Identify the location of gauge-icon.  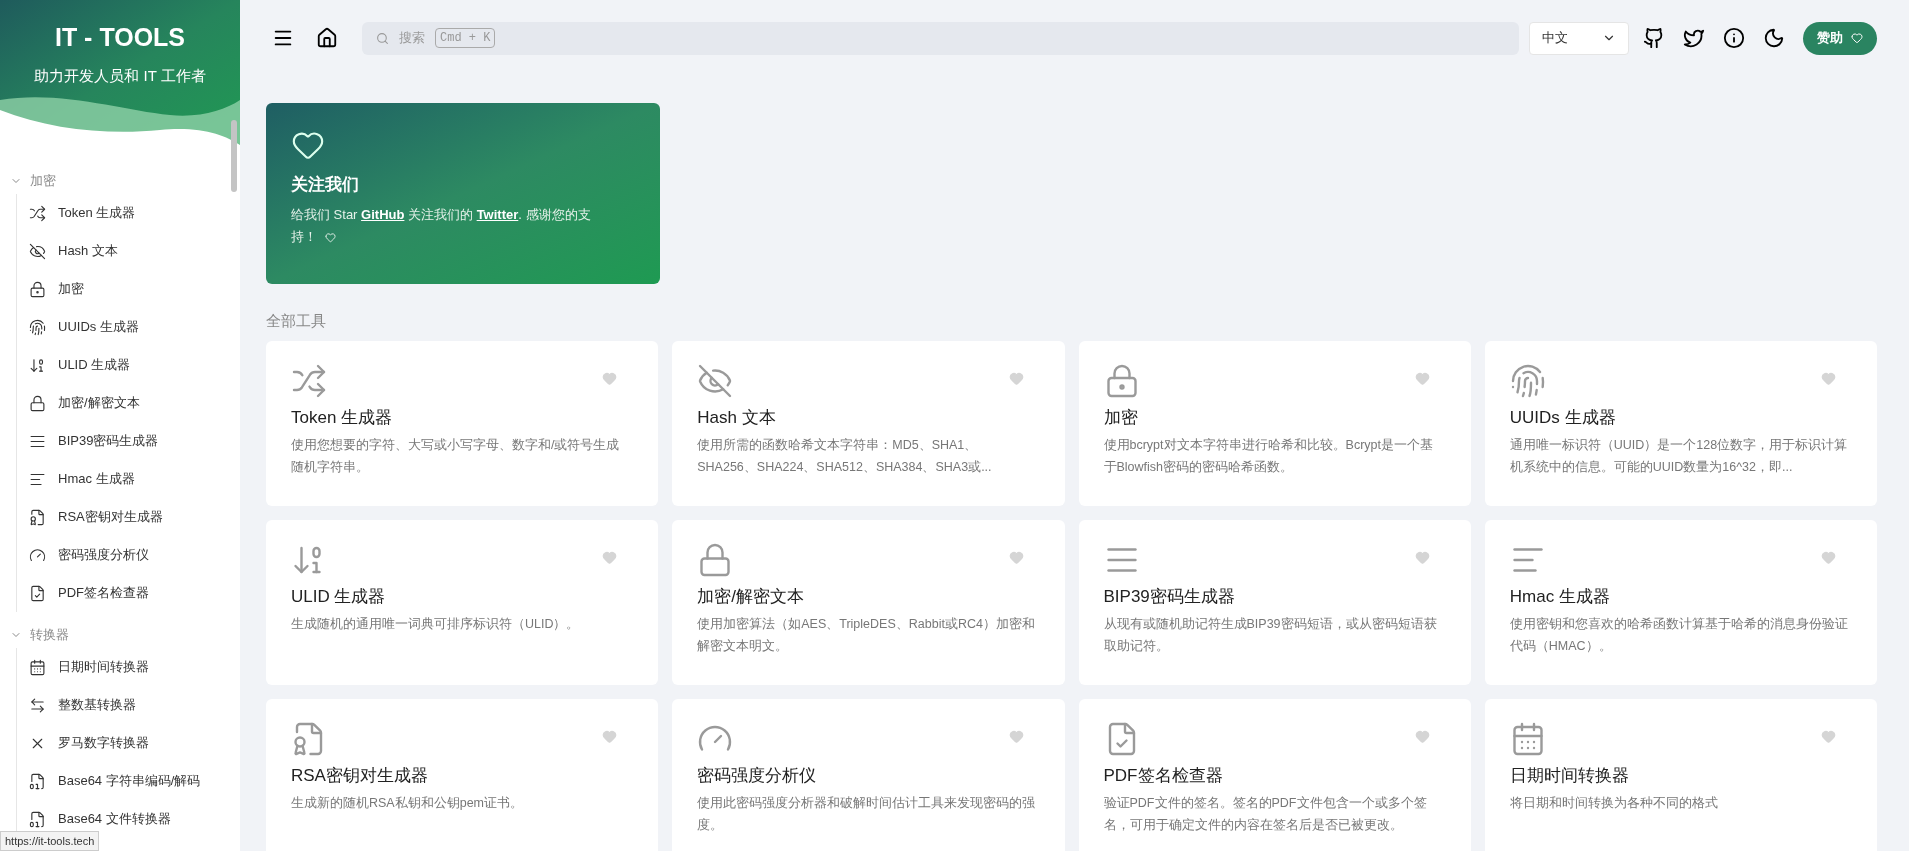
(37, 555).